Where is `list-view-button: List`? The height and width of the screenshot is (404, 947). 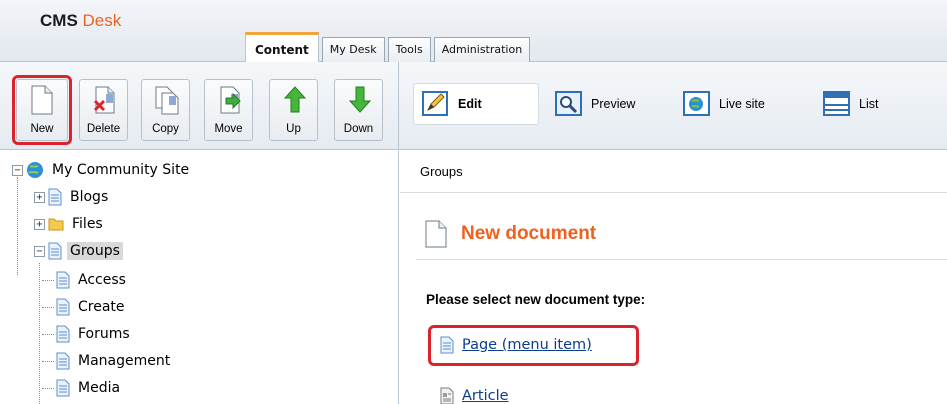
list-view-button: List is located at coordinates (850, 104).